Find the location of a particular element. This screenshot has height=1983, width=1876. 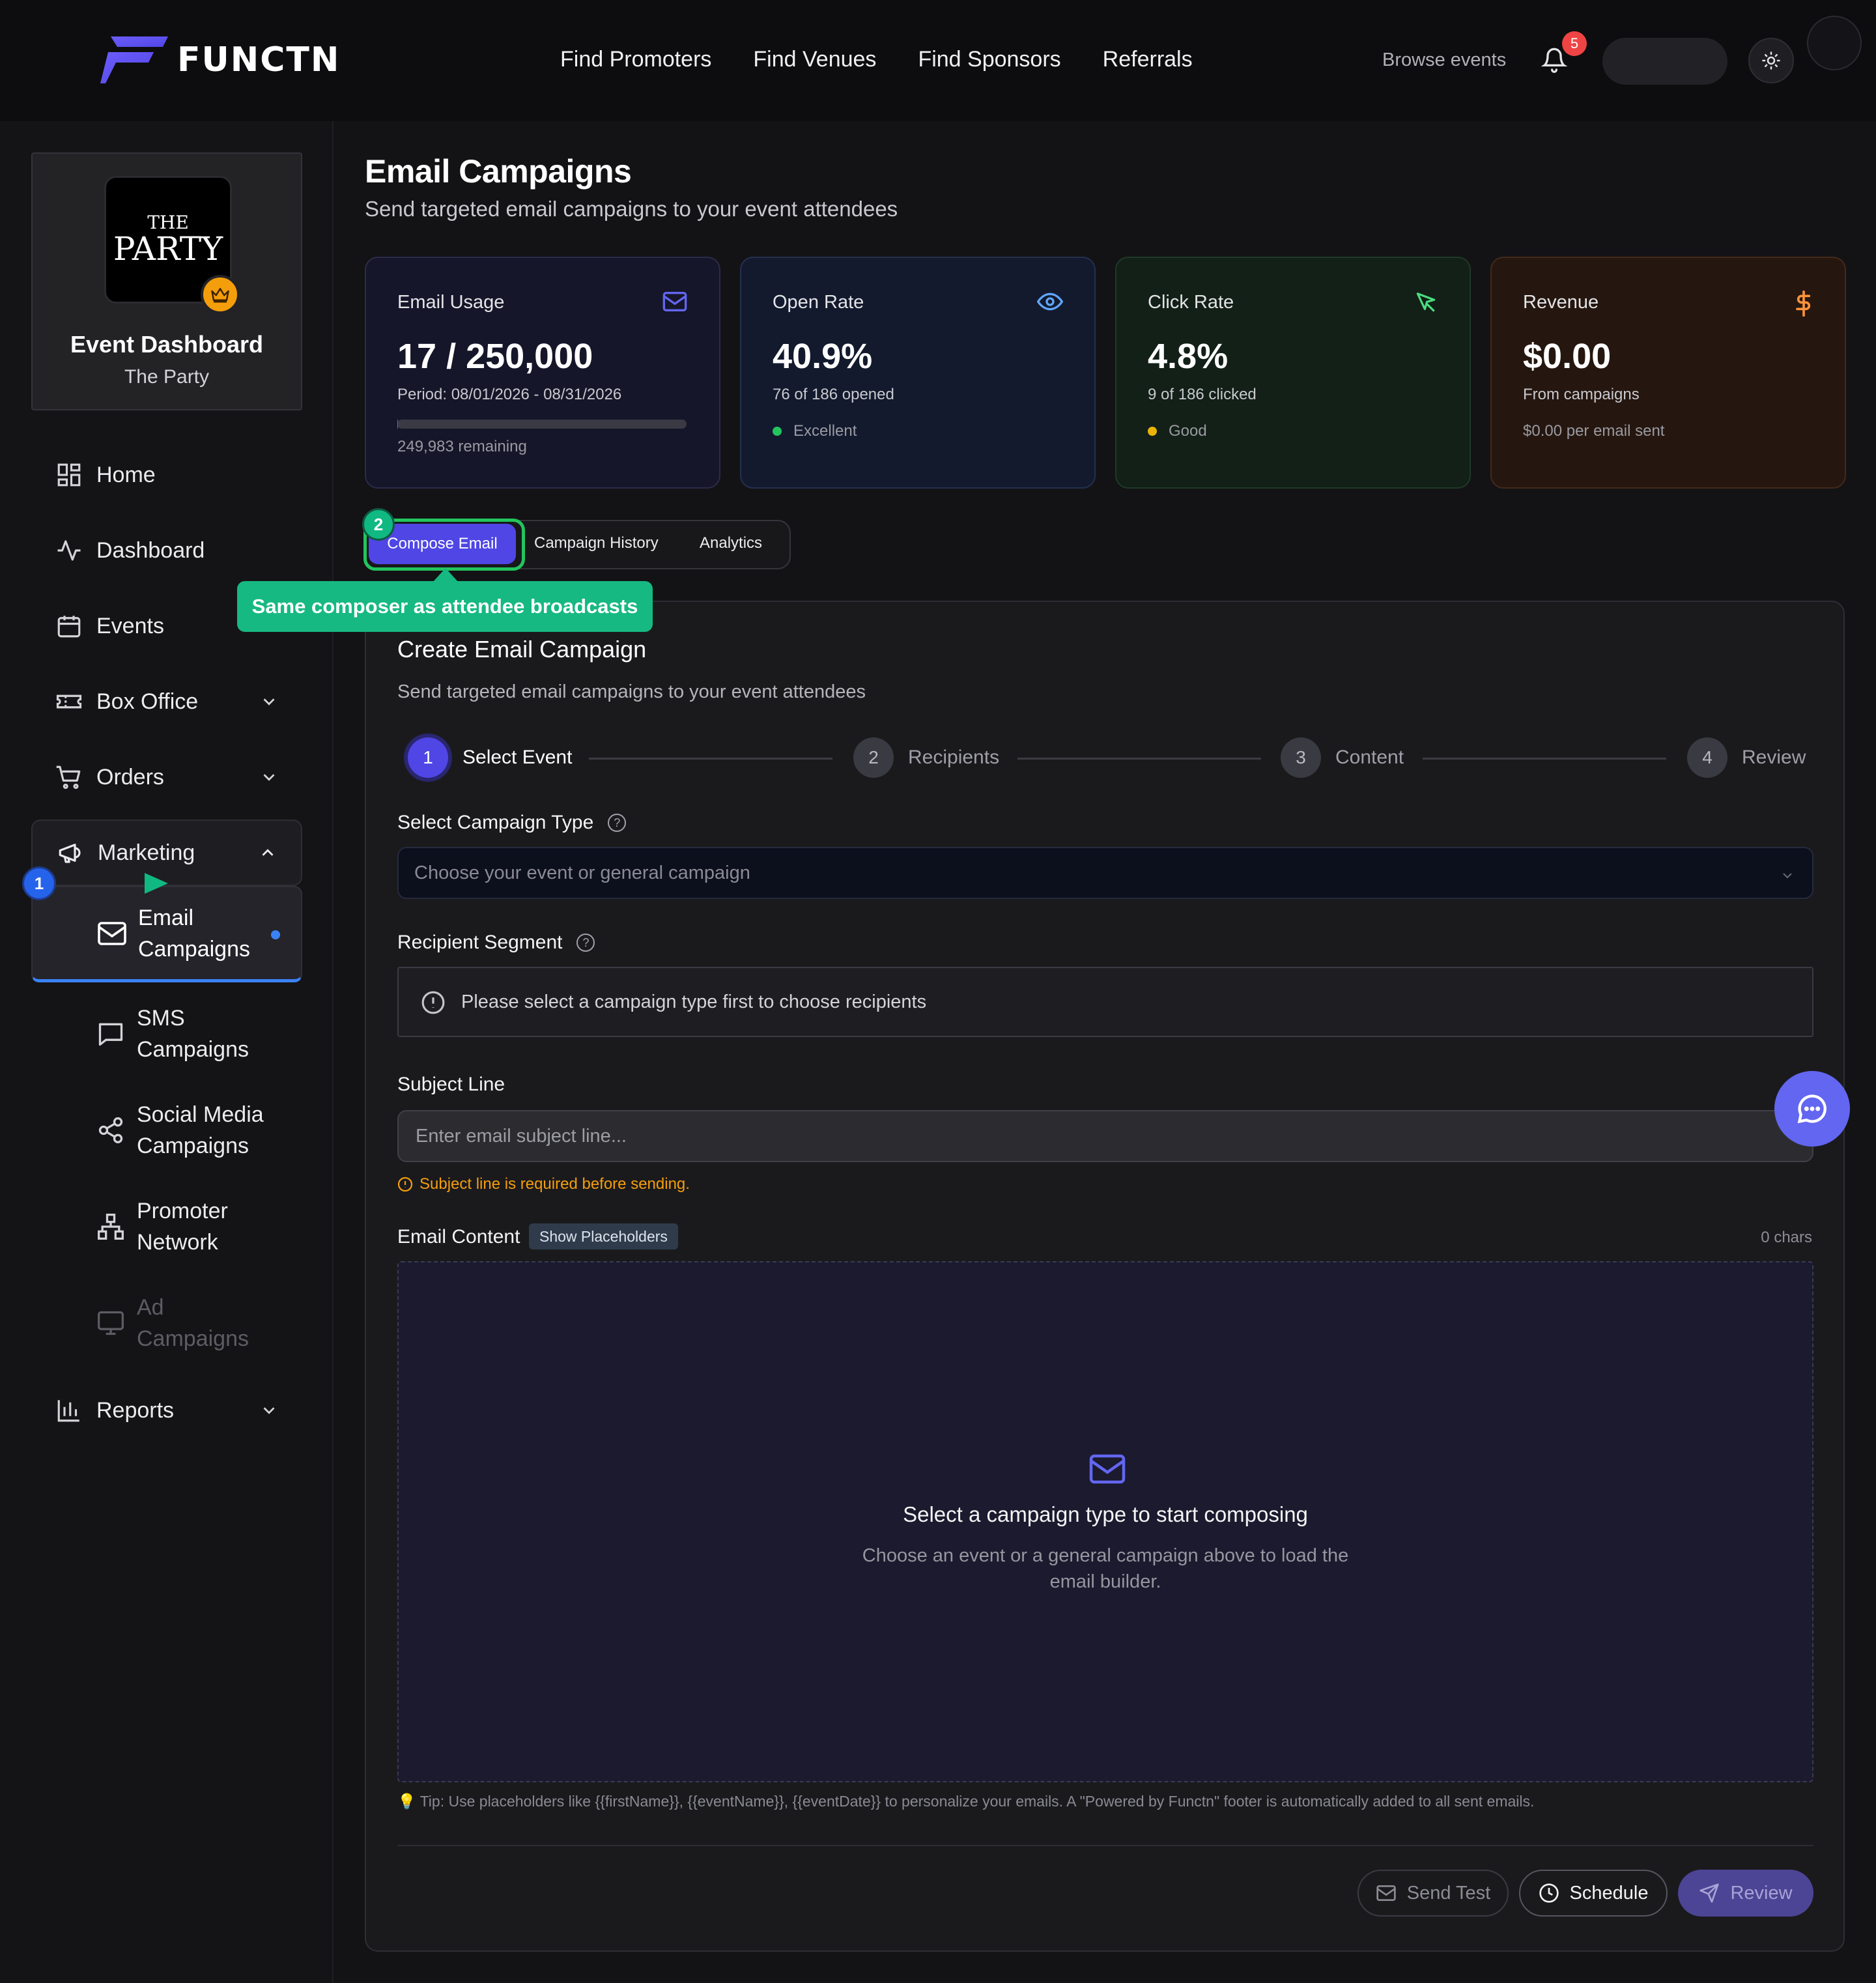

user-menu is located at coordinates (1664, 61).